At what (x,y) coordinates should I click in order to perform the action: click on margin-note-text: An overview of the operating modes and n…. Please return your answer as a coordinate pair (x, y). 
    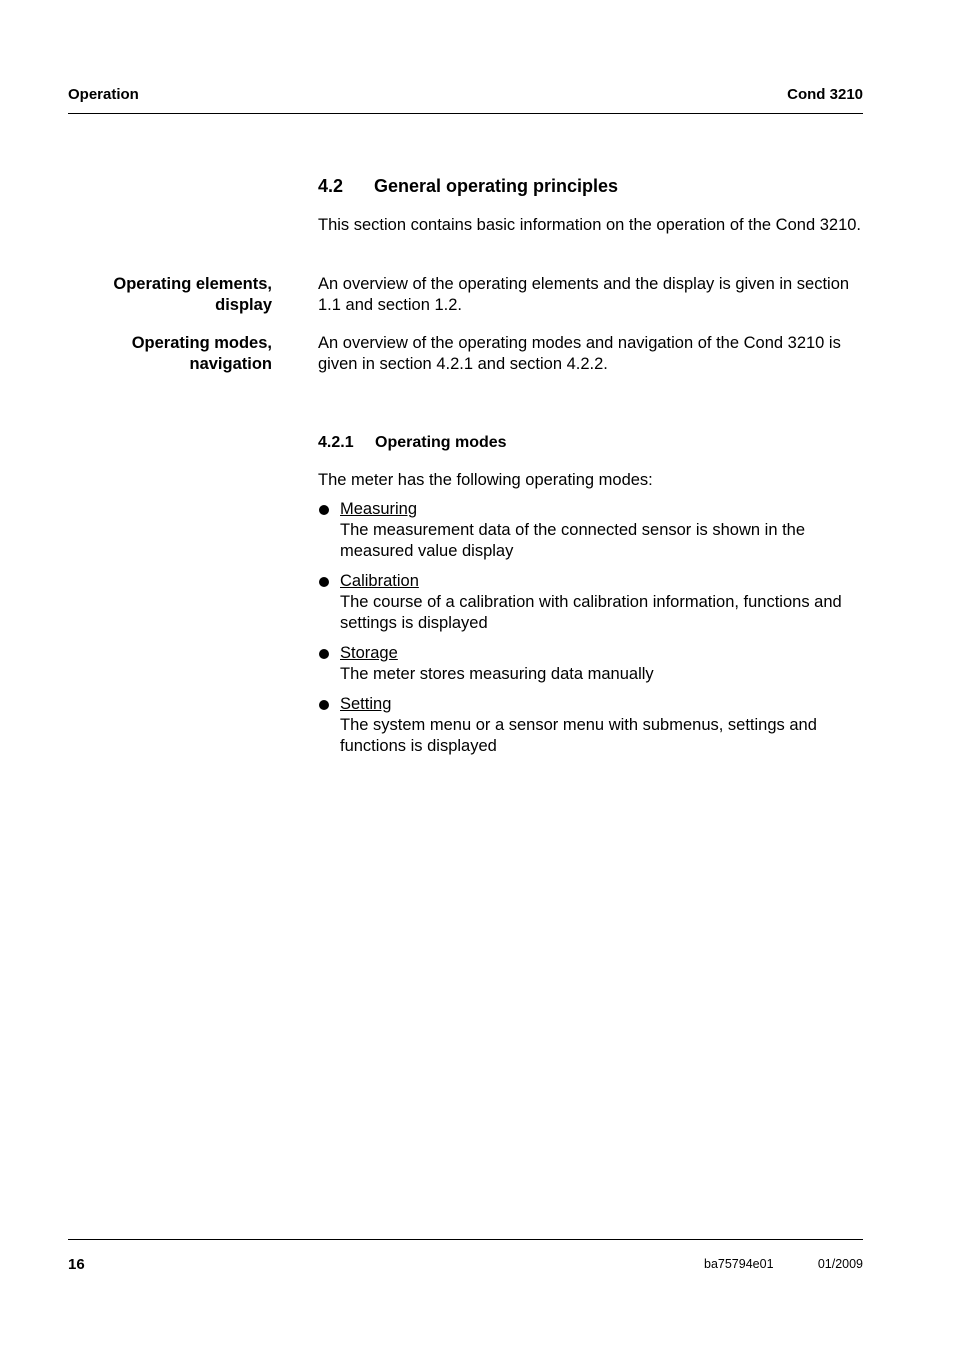
    Looking at the image, I should click on (579, 353).